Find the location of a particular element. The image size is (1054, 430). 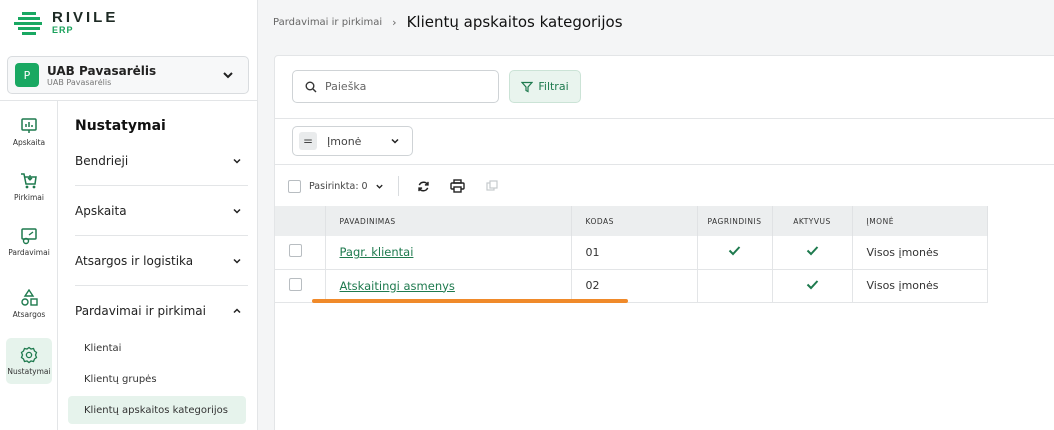

copy-button is located at coordinates (492, 186).